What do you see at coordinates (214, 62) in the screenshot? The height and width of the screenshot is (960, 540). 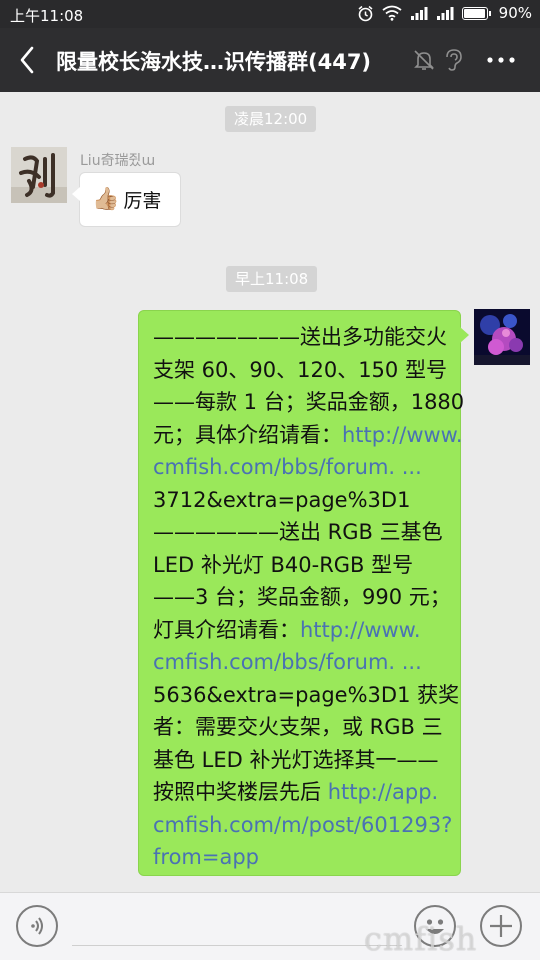 I see `chat-title: 限量校长海水技…识传播群(447)` at bounding box center [214, 62].